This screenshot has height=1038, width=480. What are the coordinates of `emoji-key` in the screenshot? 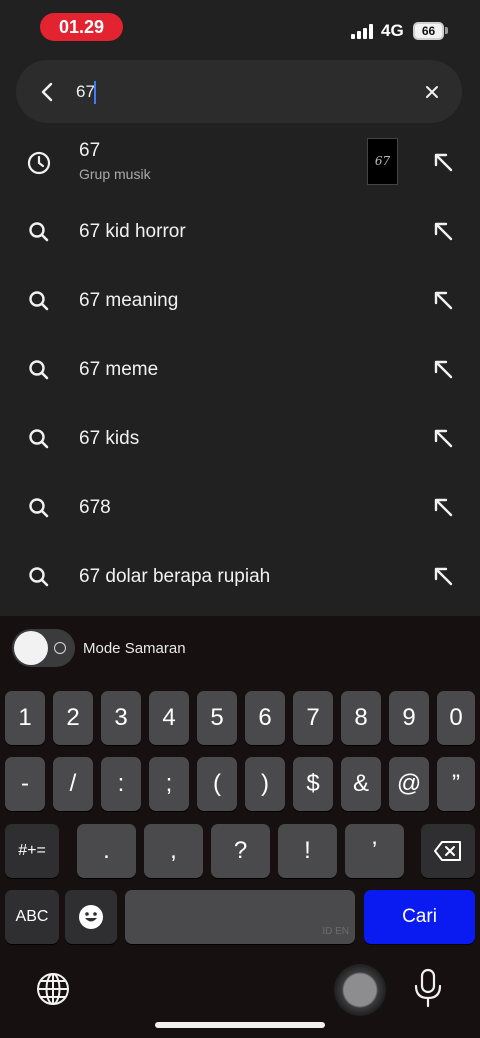 It's located at (91, 917).